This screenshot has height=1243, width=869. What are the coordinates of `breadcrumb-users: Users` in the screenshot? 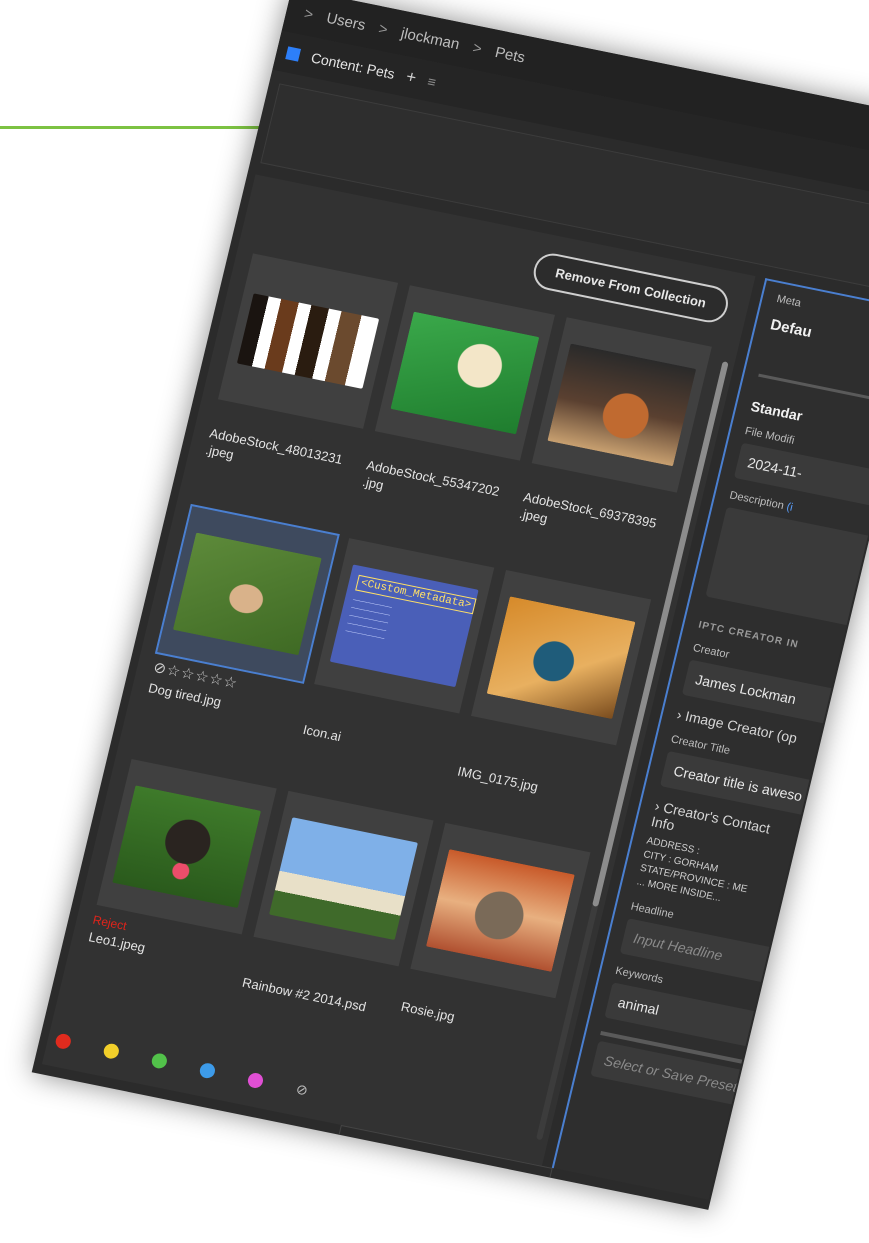 It's located at (346, 21).